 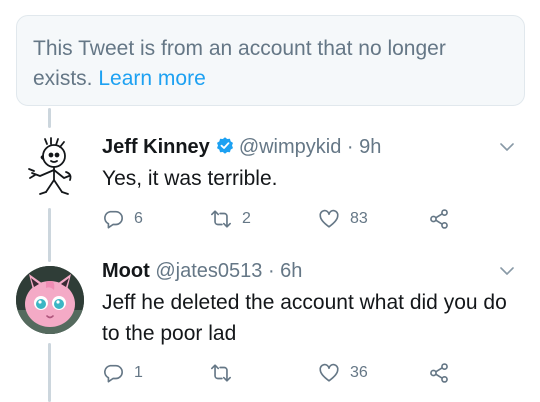 What do you see at coordinates (343, 373) in the screenshot?
I see `like-button: 36` at bounding box center [343, 373].